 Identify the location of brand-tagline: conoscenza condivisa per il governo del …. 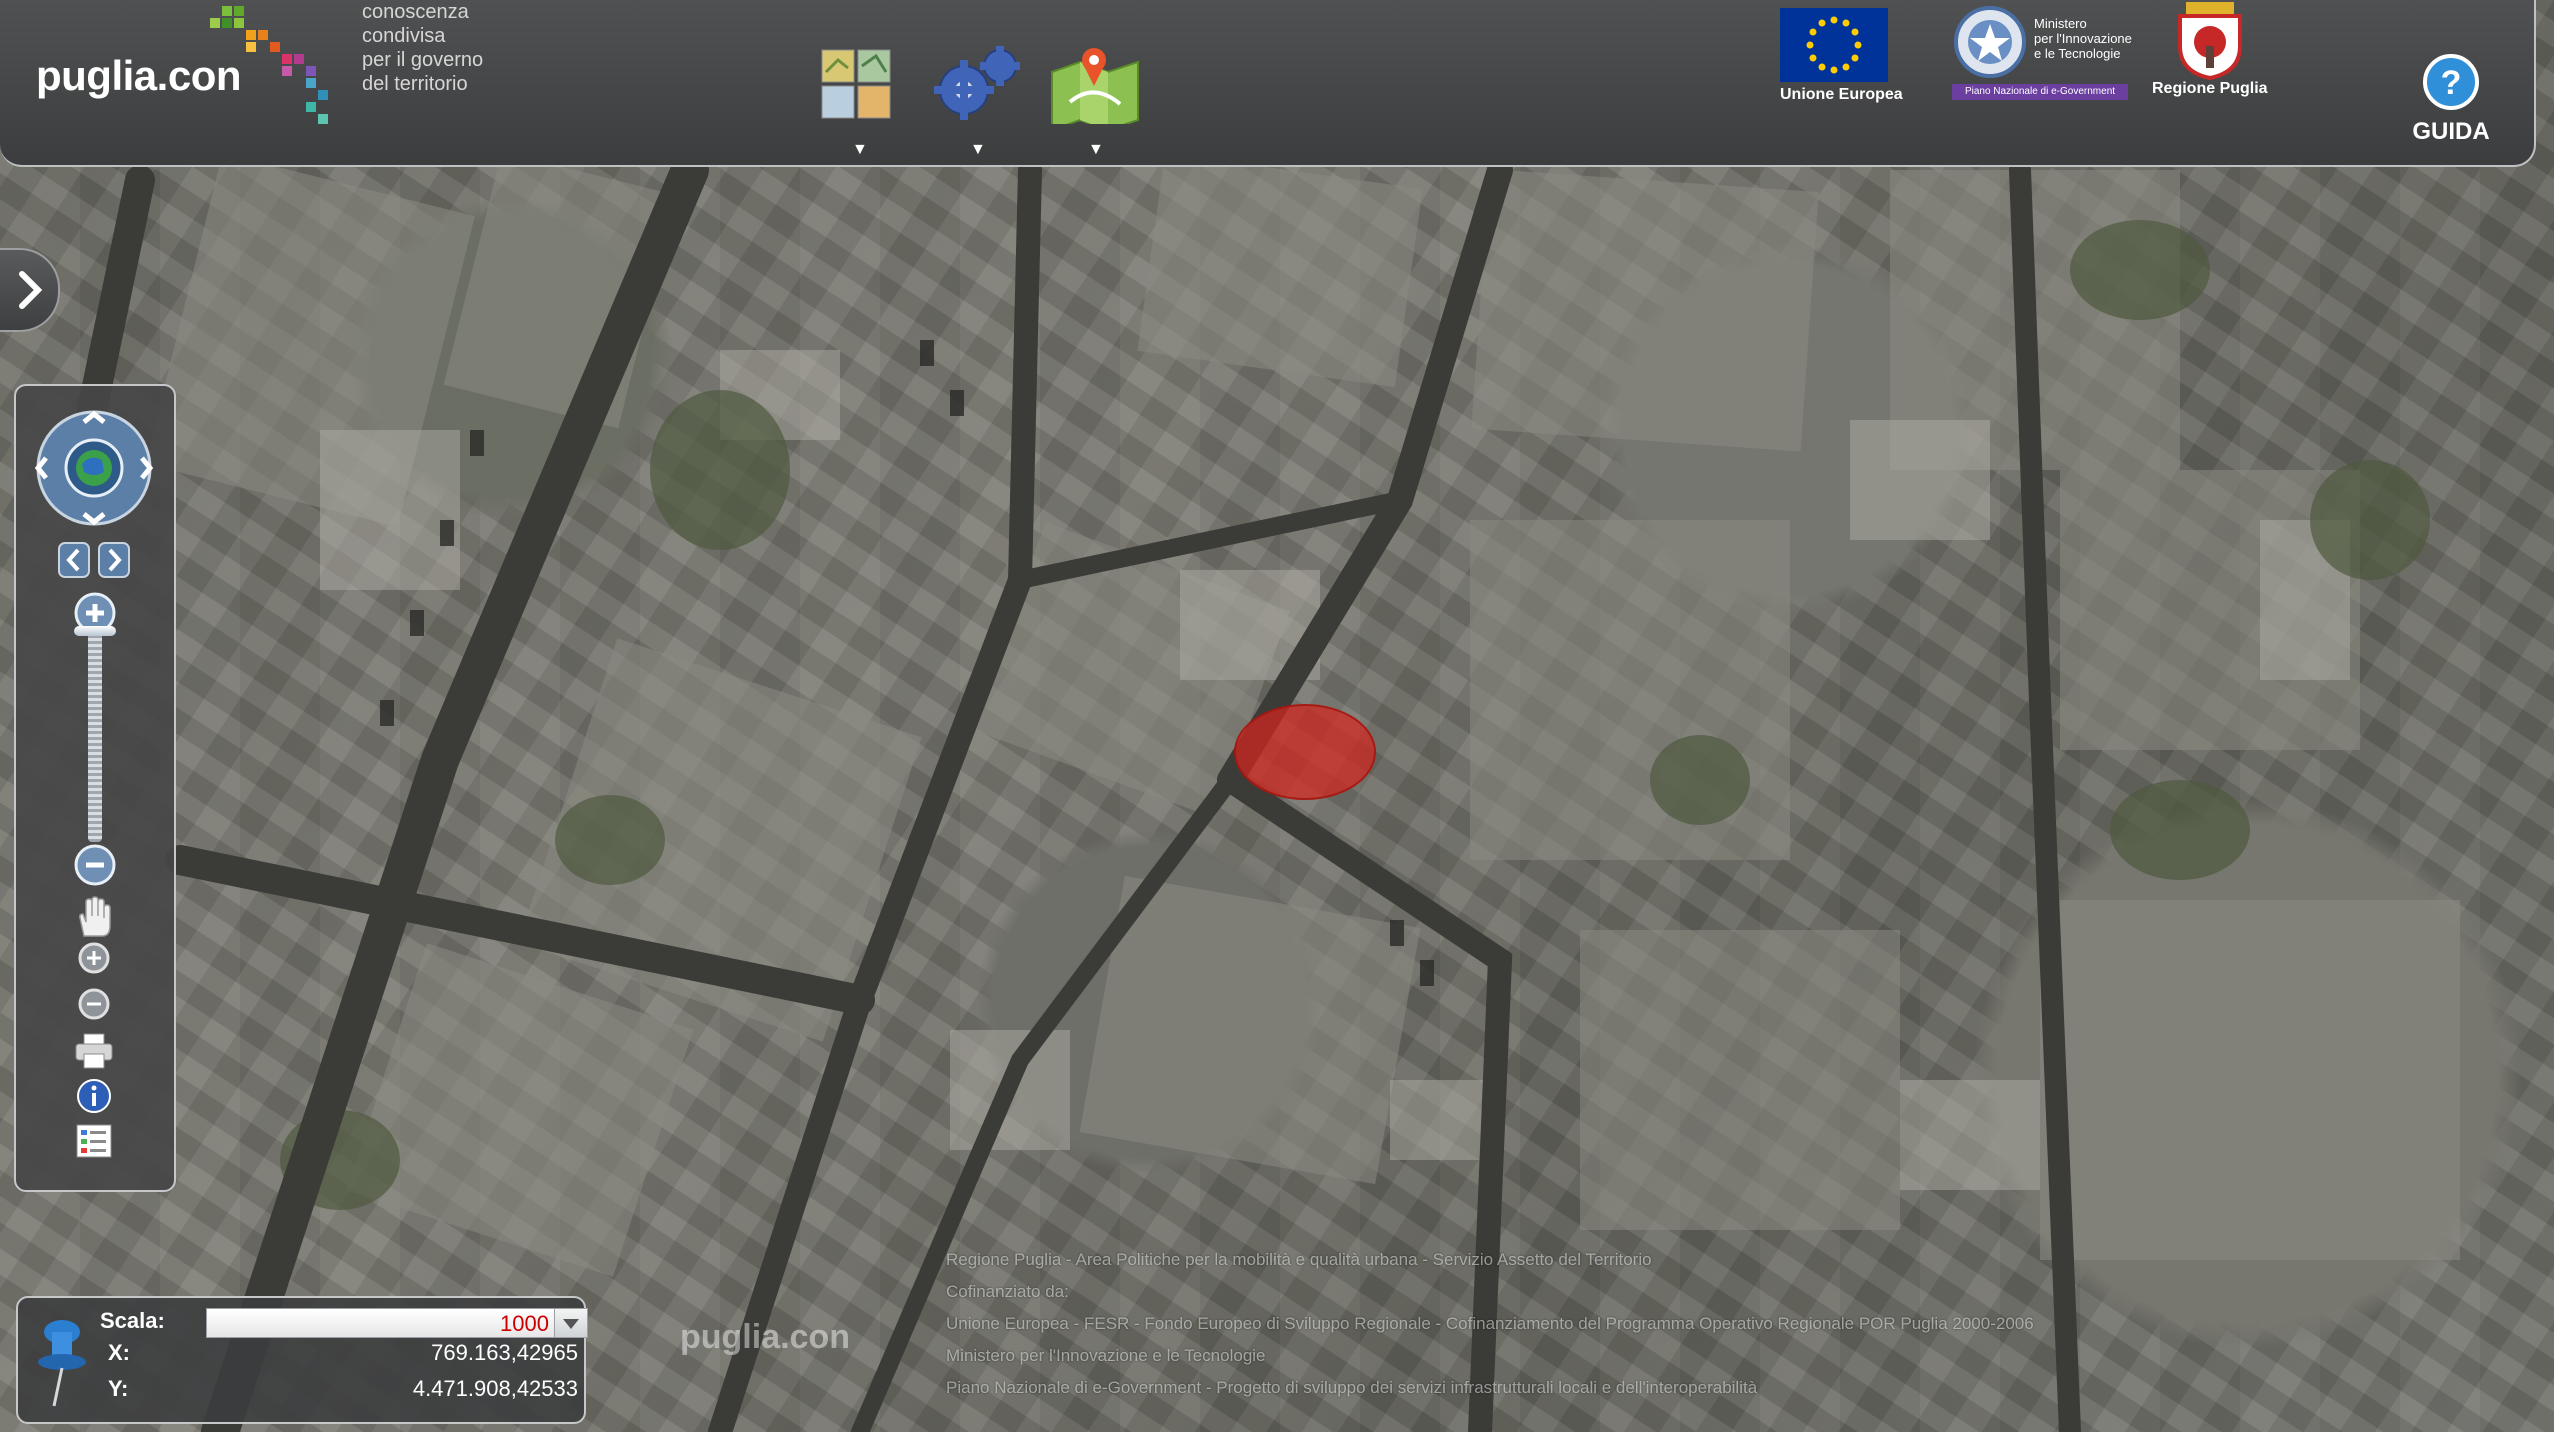
(422, 48).